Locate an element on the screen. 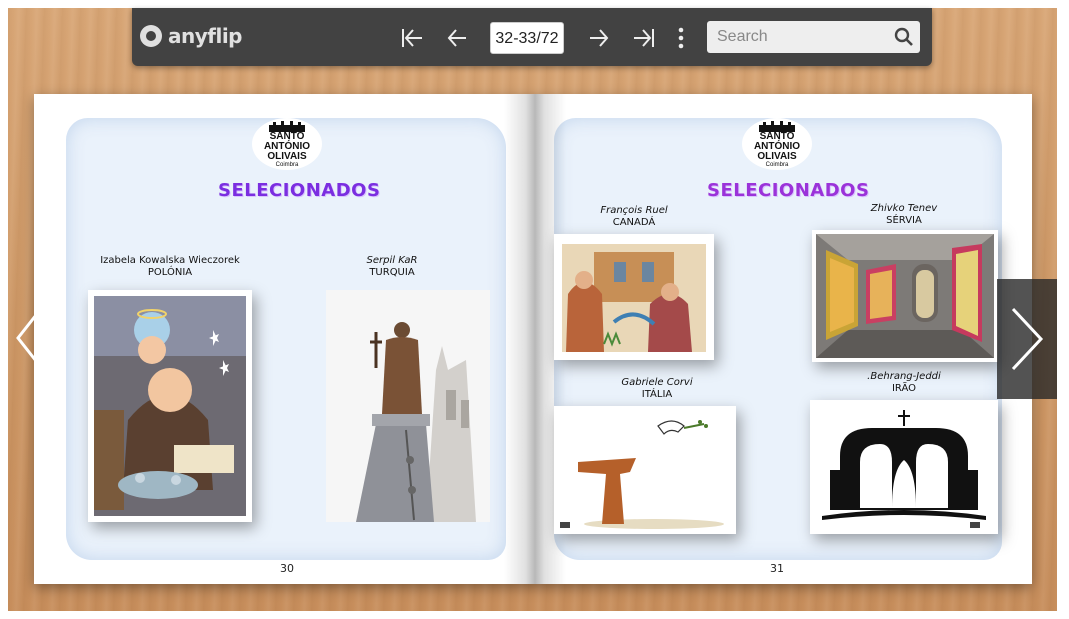 The height and width of the screenshot is (619, 1069). last-page-button is located at coordinates (644, 38).